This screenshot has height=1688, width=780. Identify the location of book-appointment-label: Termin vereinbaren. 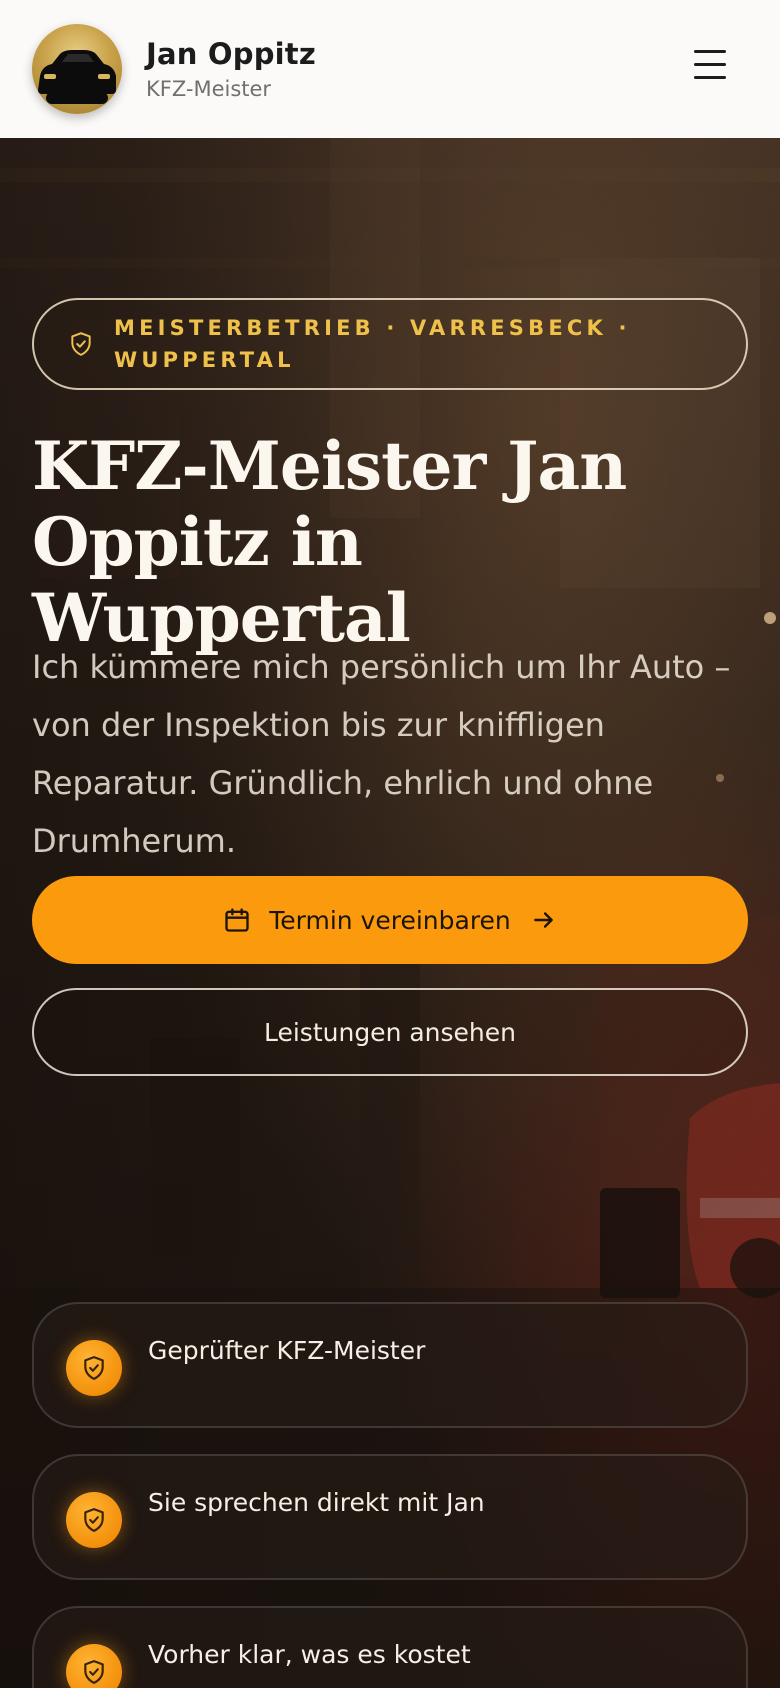
(390, 920).